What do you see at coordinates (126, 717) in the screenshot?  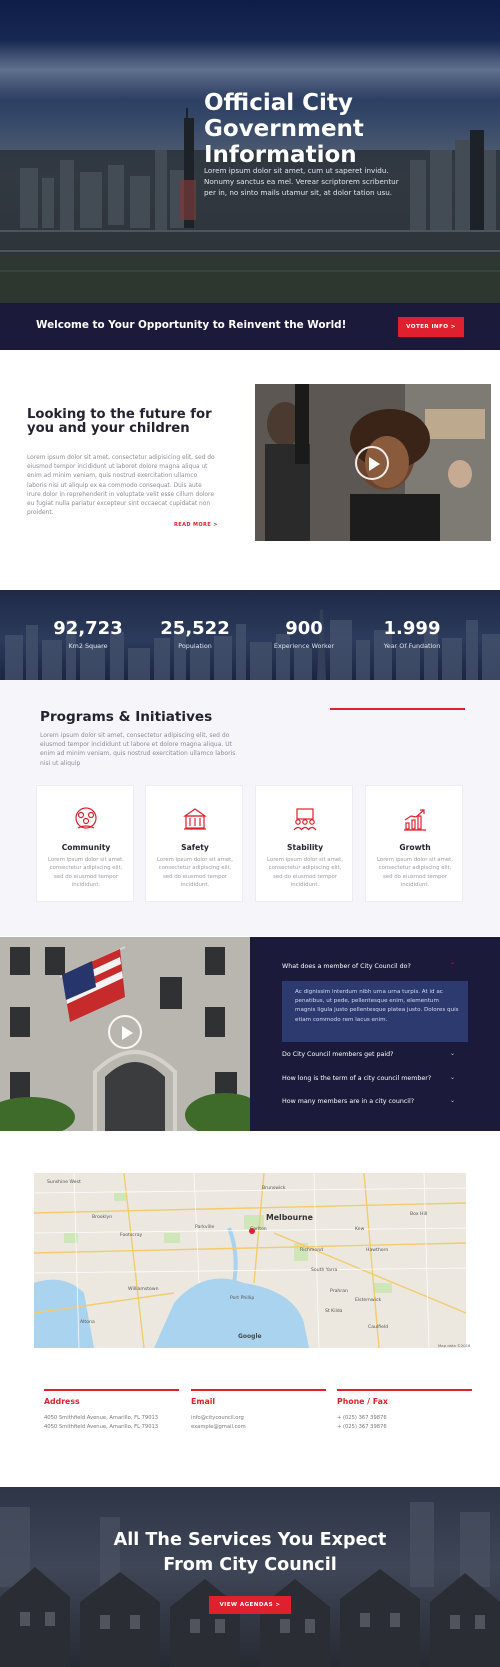 I see `programs-title: Programs & Initiatives` at bounding box center [126, 717].